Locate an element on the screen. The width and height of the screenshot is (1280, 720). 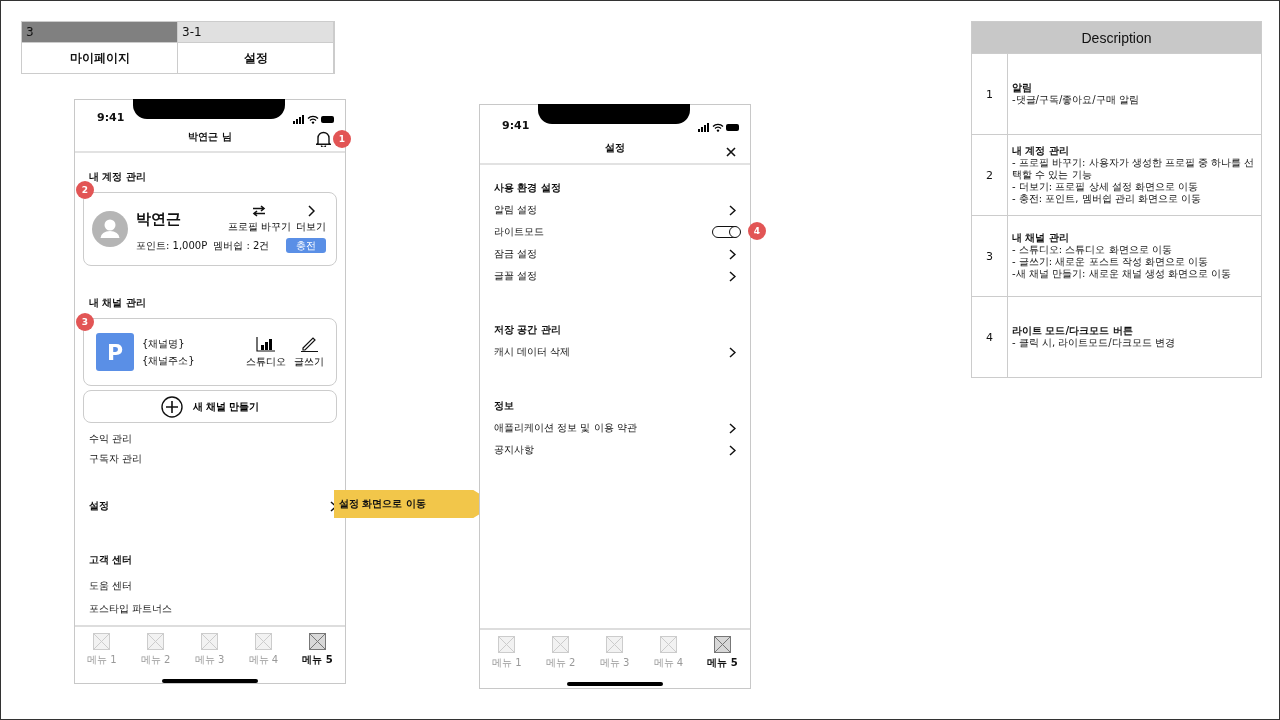
close-icon is located at coordinates (731, 152).